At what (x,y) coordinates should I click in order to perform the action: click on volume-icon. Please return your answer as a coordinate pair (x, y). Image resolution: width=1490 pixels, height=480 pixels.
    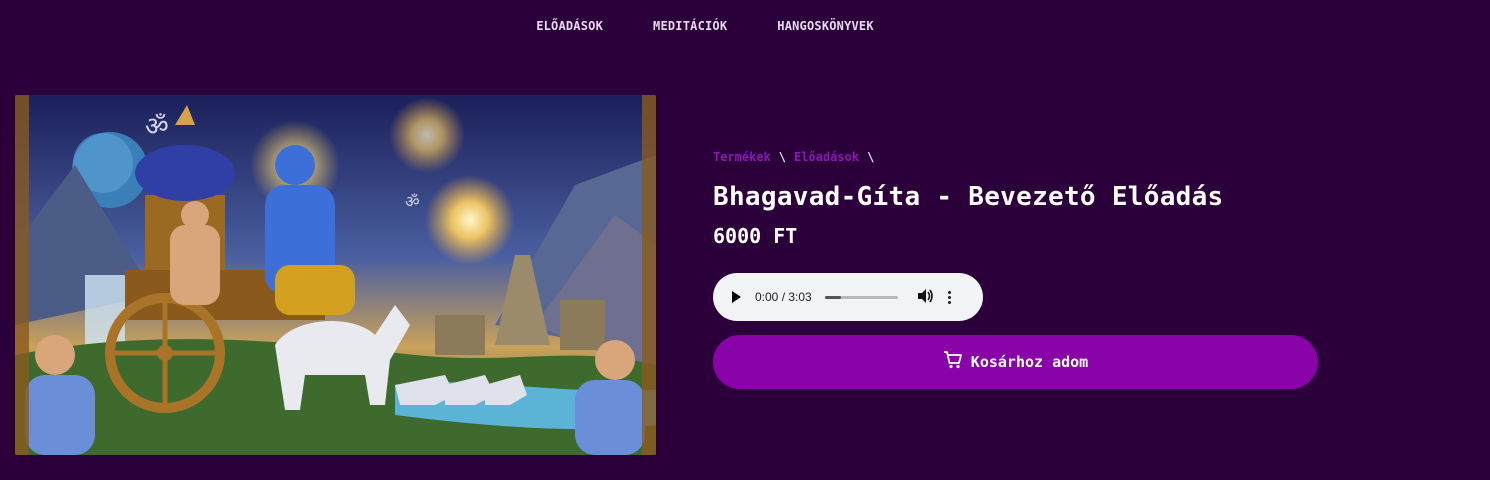
    Looking at the image, I should click on (925, 297).